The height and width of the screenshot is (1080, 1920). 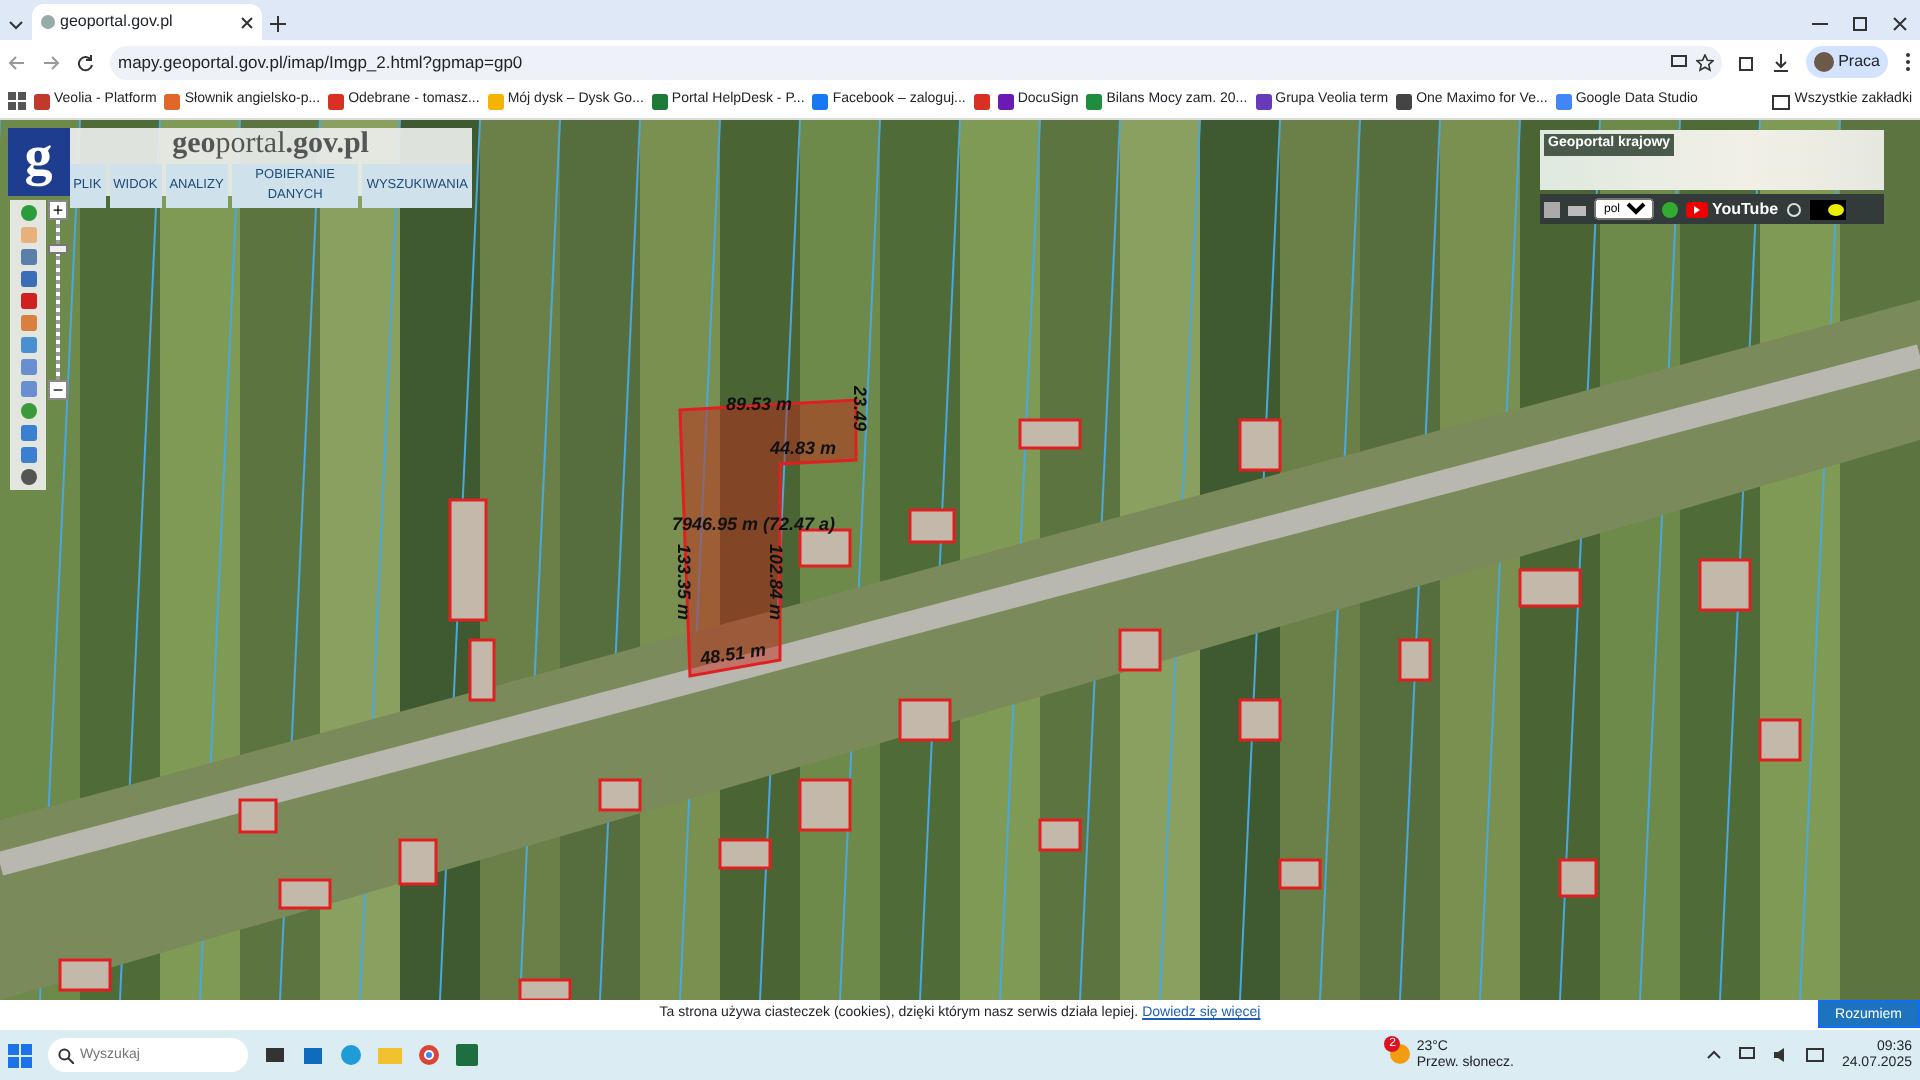 What do you see at coordinates (1860, 24) in the screenshot?
I see `restore-icon` at bounding box center [1860, 24].